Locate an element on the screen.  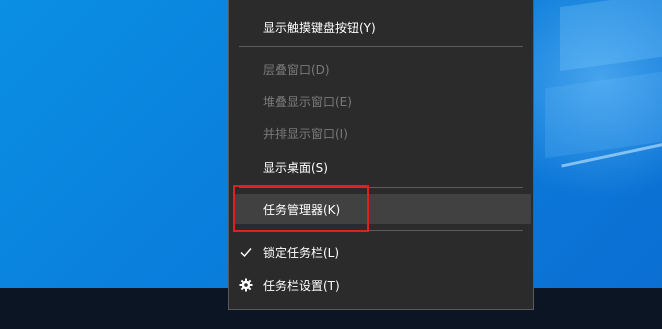
menu-item-side-by-side-windows: 并排显示窗口(I) is located at coordinates (381, 133).